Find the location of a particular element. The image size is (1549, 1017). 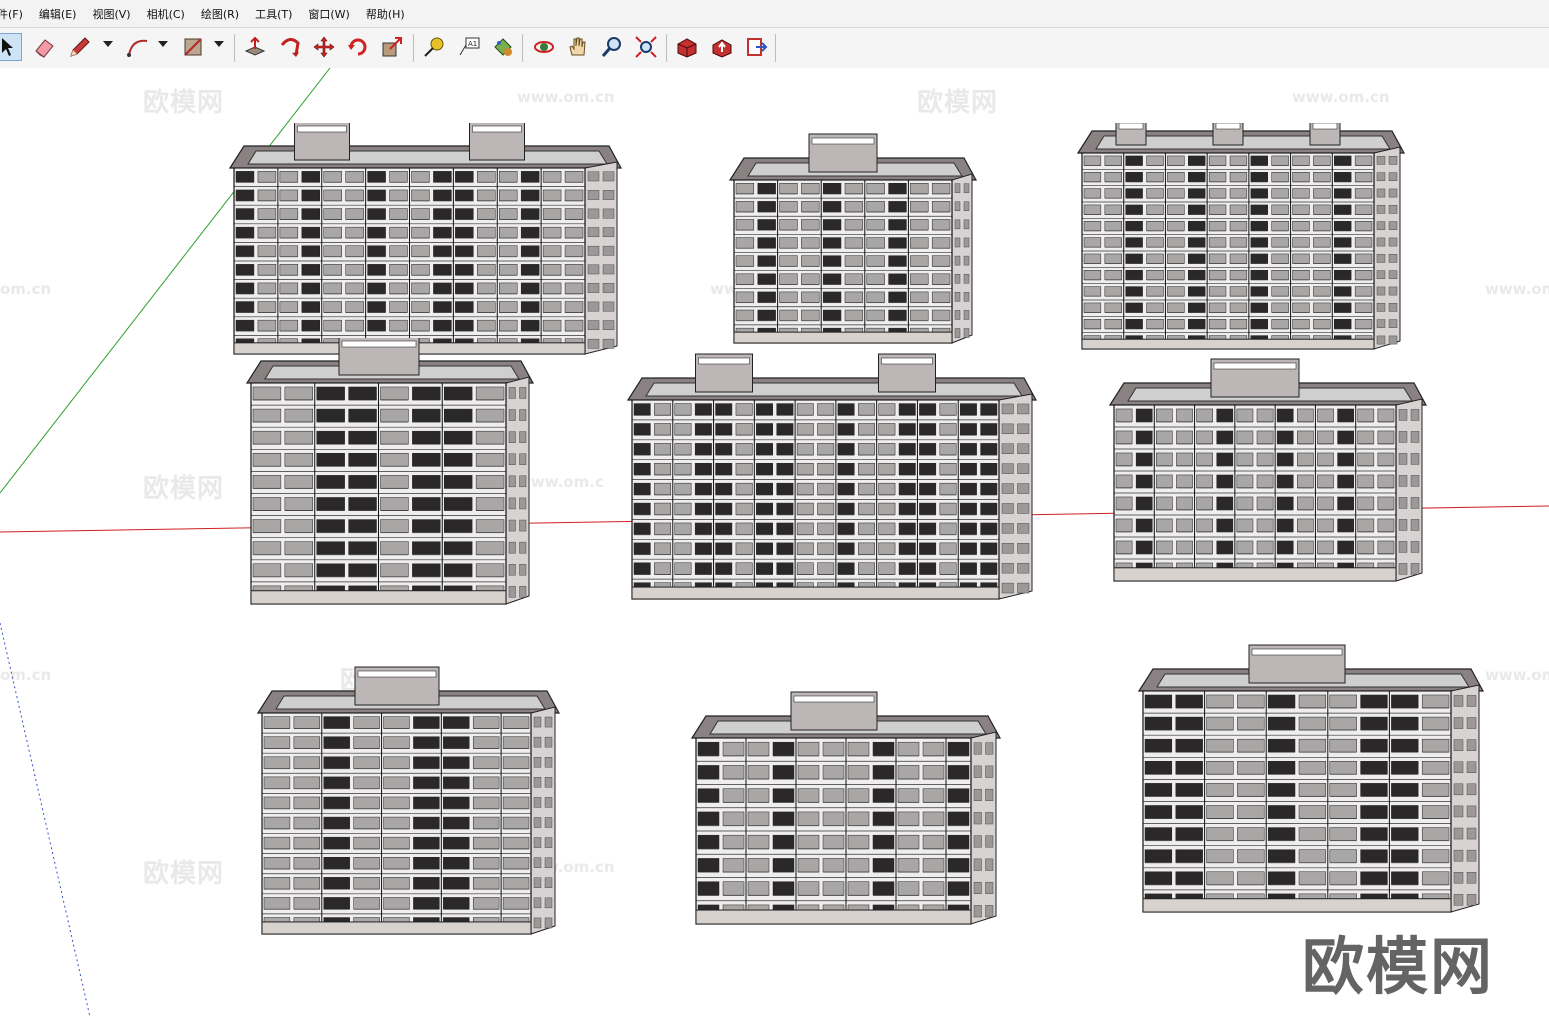

push-pull-icon is located at coordinates (255, 46).